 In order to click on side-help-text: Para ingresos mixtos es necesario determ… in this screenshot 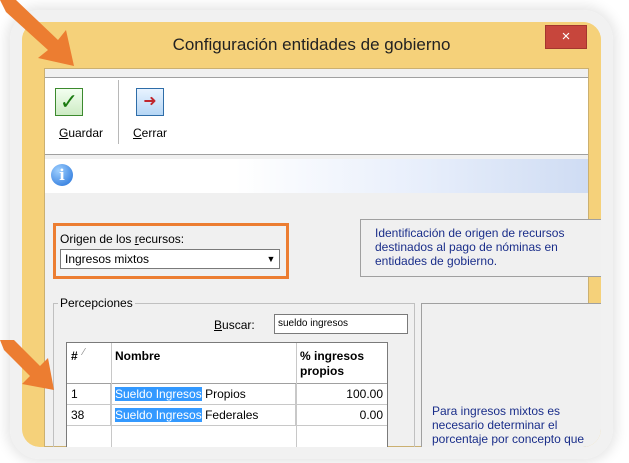, I will do `click(508, 431)`.